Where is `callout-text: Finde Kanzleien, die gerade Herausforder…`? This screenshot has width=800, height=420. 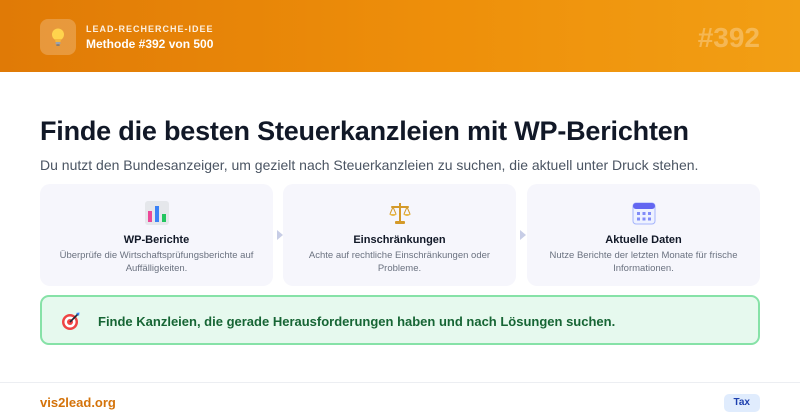
callout-text: Finde Kanzleien, die gerade Herausforder… is located at coordinates (357, 321).